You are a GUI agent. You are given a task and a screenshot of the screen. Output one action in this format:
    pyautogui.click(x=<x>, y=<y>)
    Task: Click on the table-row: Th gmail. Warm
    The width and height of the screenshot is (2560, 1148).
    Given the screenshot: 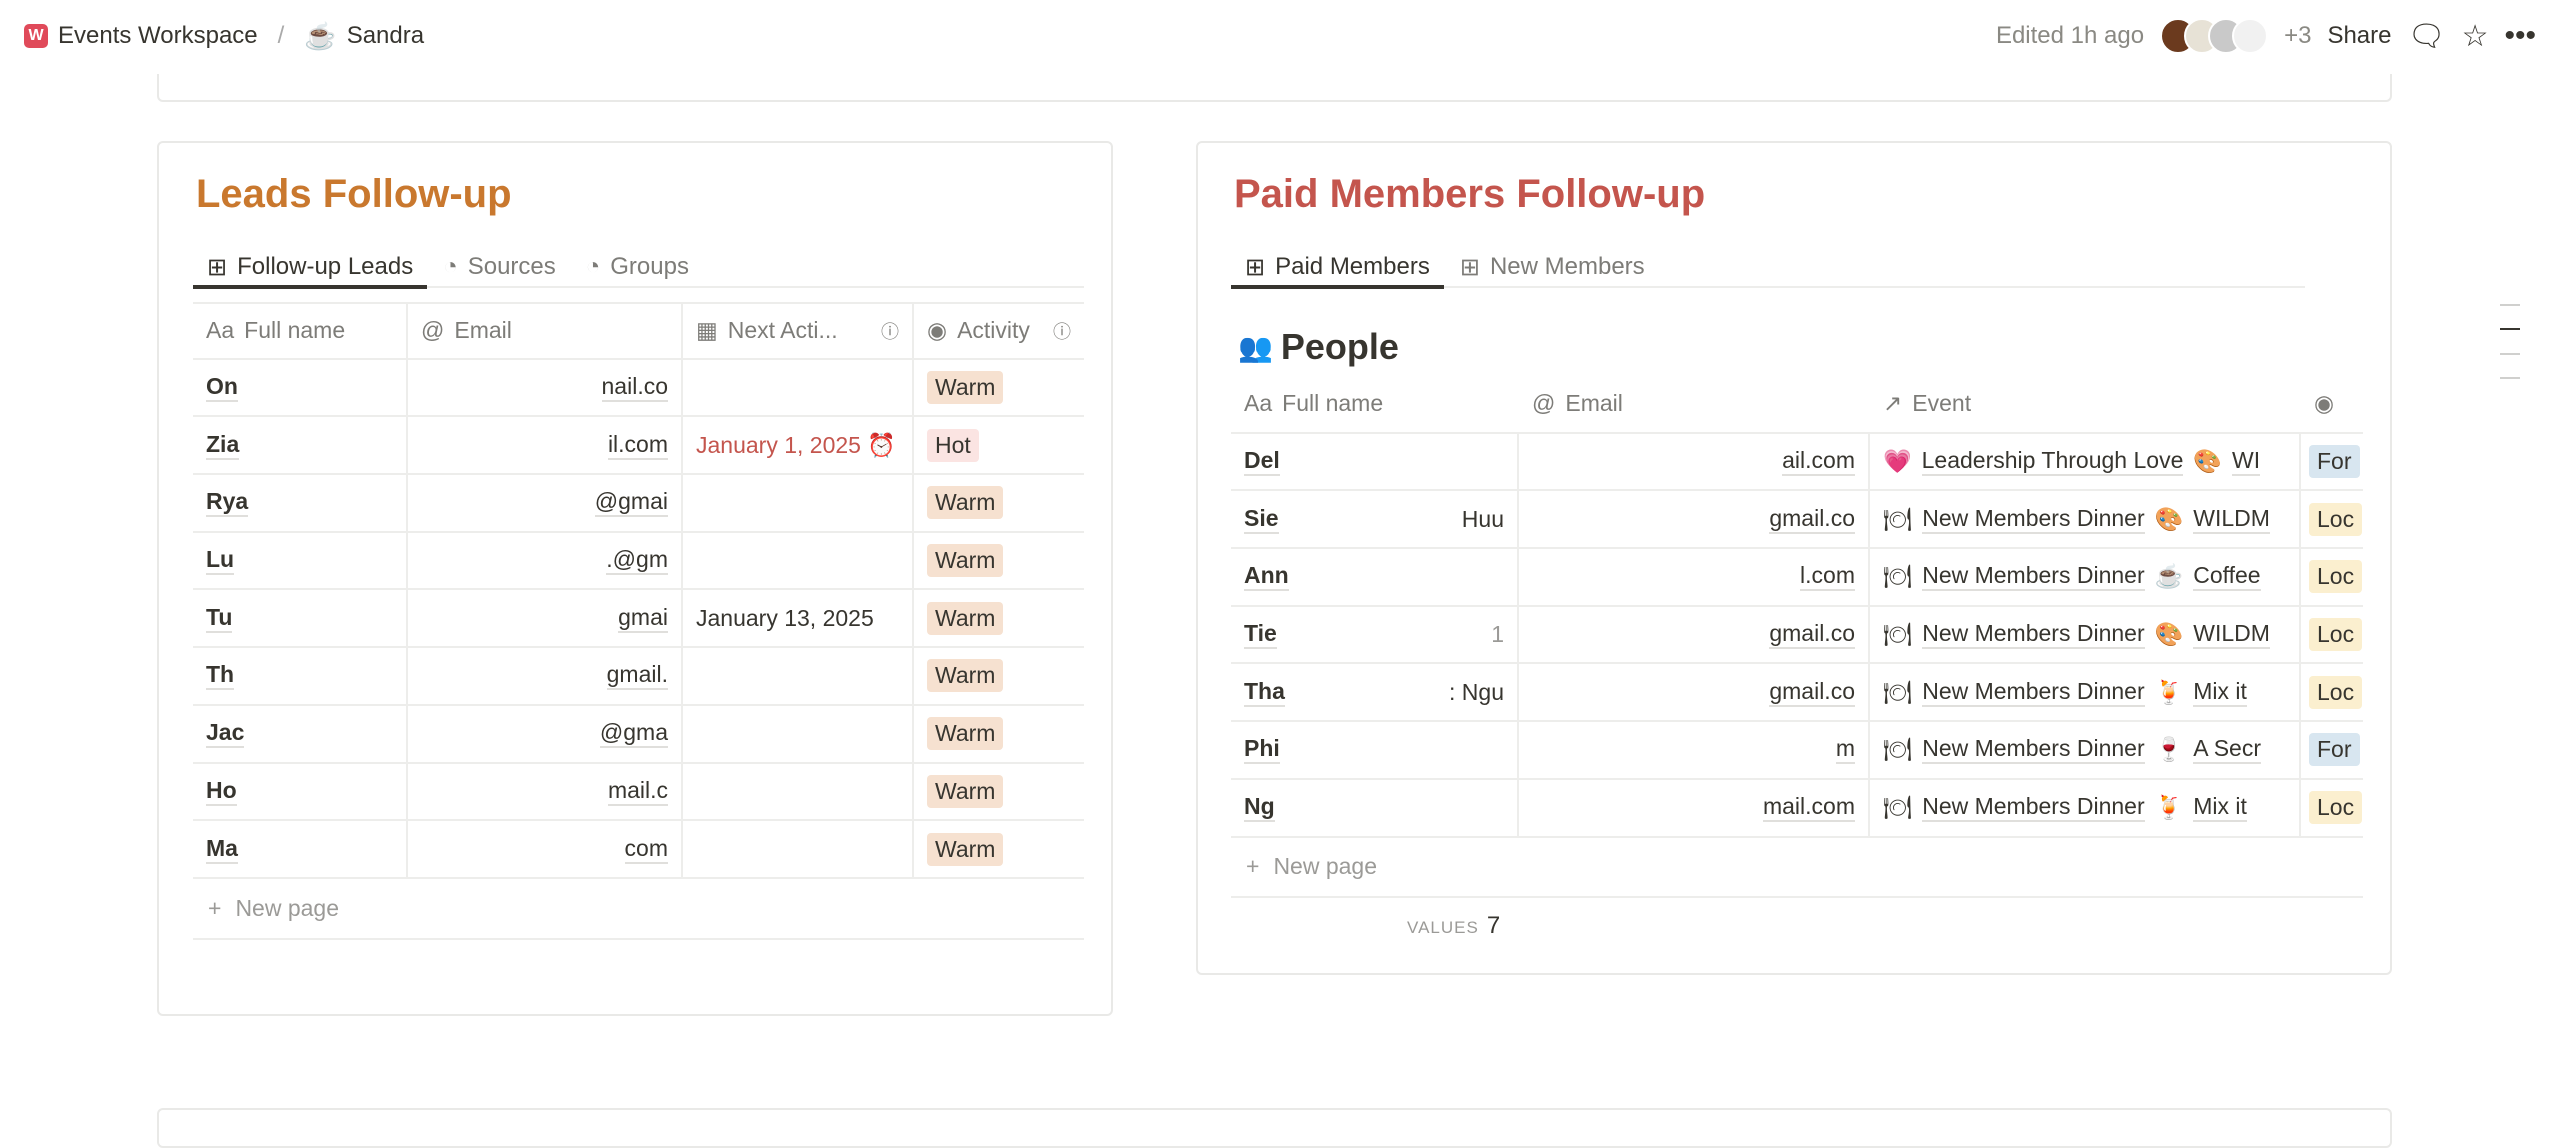 What is the action you would take?
    pyautogui.click(x=638, y=677)
    